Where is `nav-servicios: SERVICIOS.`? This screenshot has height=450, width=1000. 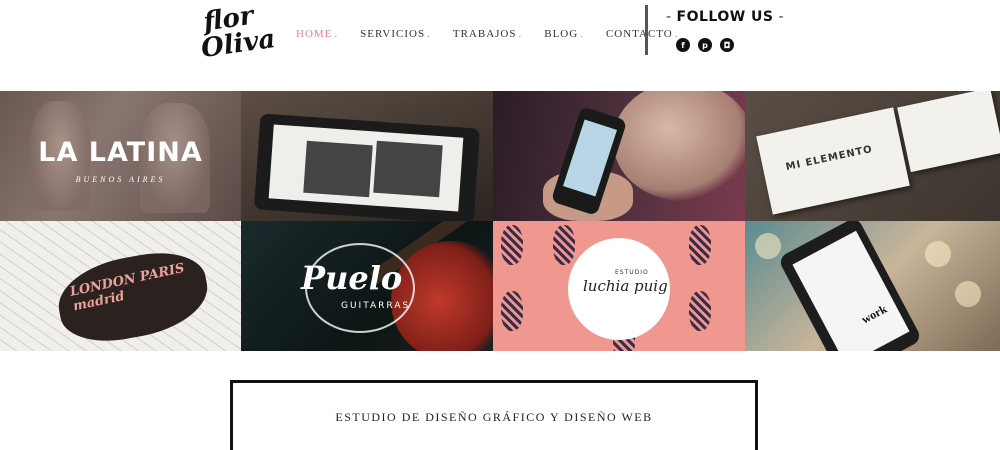
nav-servicios: SERVICIOS. is located at coordinates (395, 34).